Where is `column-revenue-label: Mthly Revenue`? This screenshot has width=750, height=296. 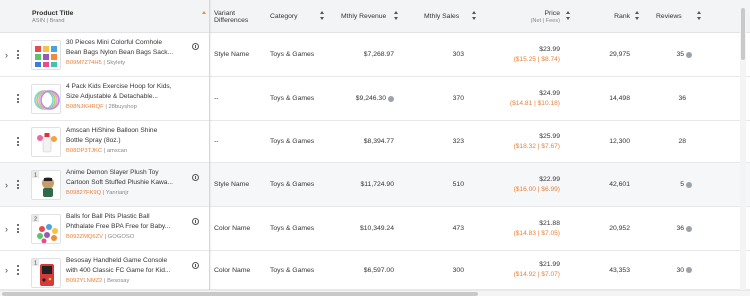 column-revenue-label: Mthly Revenue is located at coordinates (364, 16).